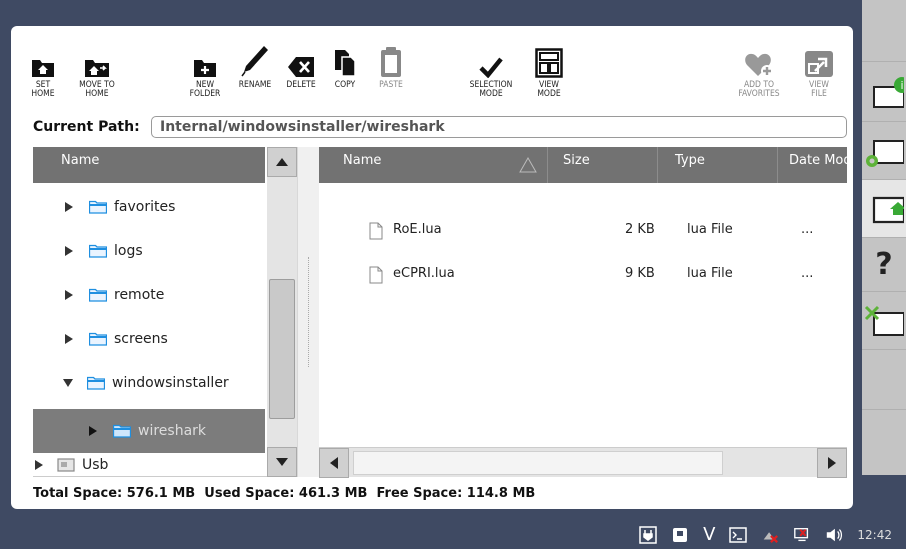 The width and height of the screenshot is (906, 549). Describe the element at coordinates (149, 251) in the screenshot. I see `tree-item-logs: logs` at that location.